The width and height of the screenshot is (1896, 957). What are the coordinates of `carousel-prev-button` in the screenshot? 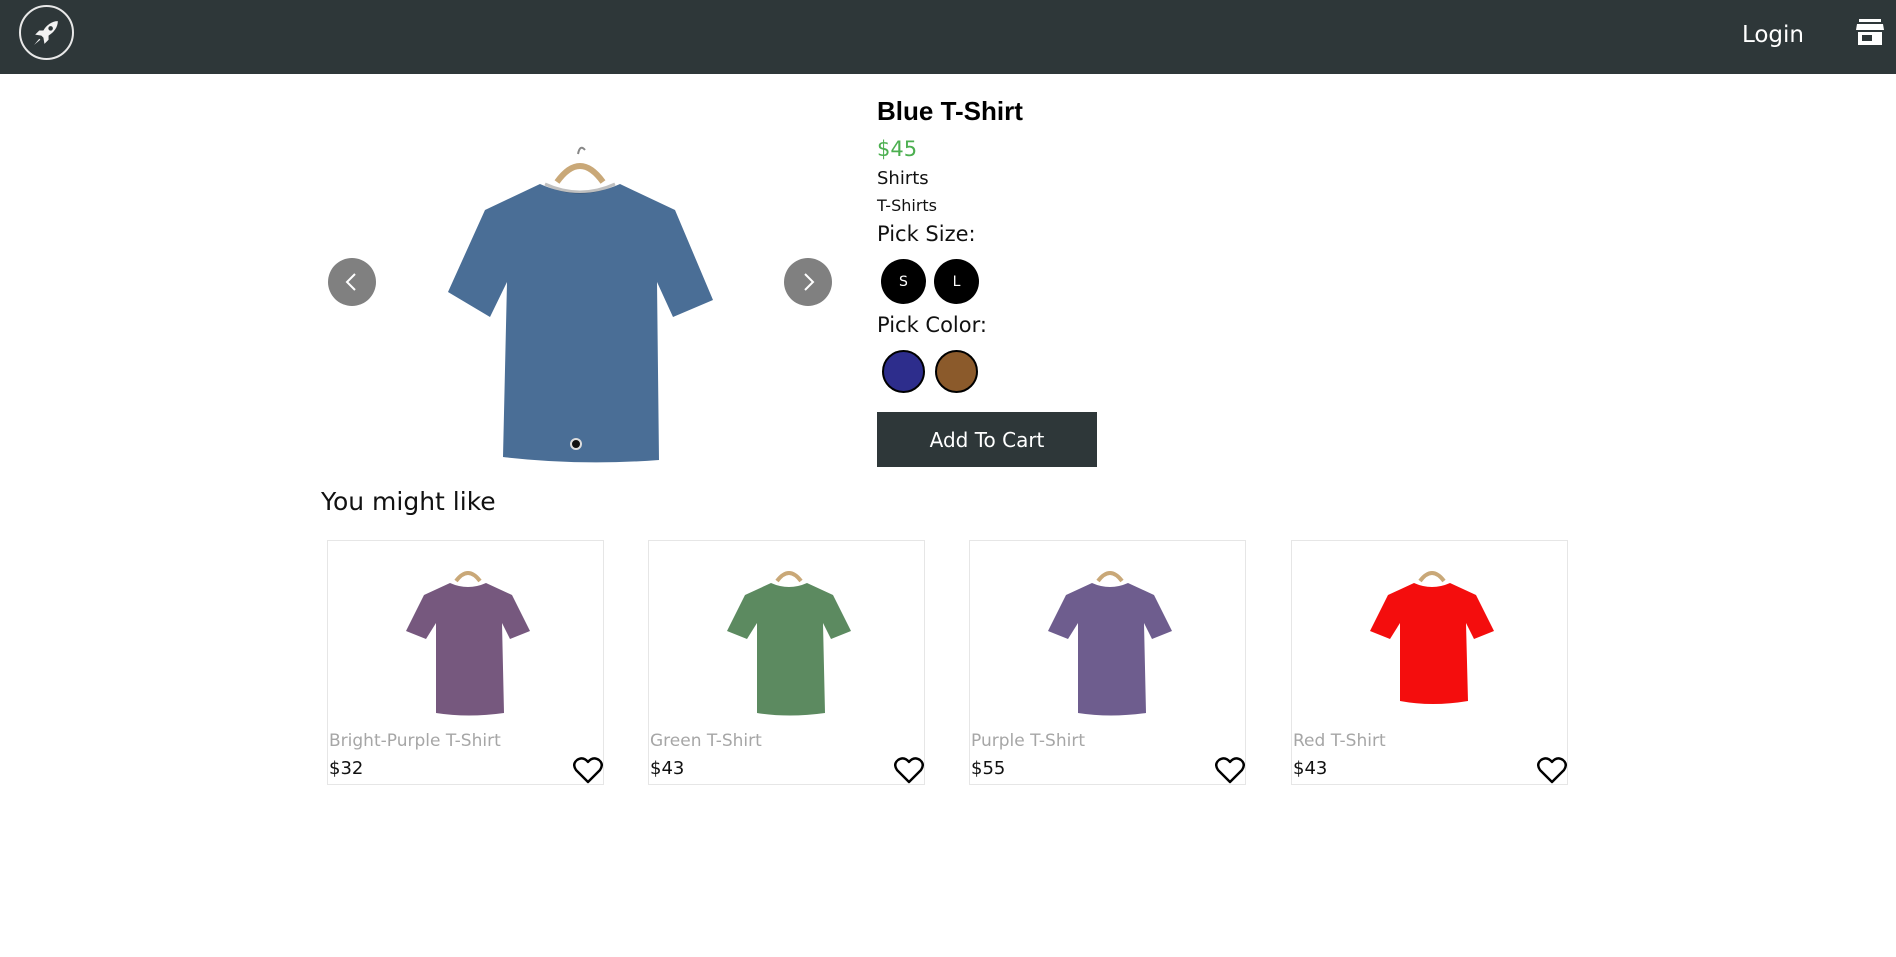 It's located at (352, 282).